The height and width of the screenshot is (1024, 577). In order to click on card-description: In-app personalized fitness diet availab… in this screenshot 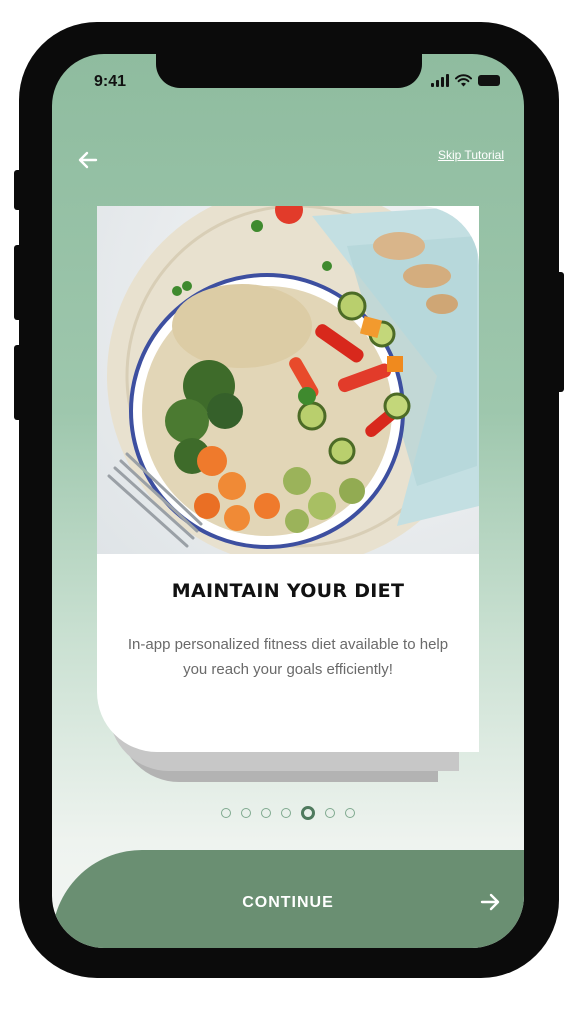, I will do `click(288, 657)`.